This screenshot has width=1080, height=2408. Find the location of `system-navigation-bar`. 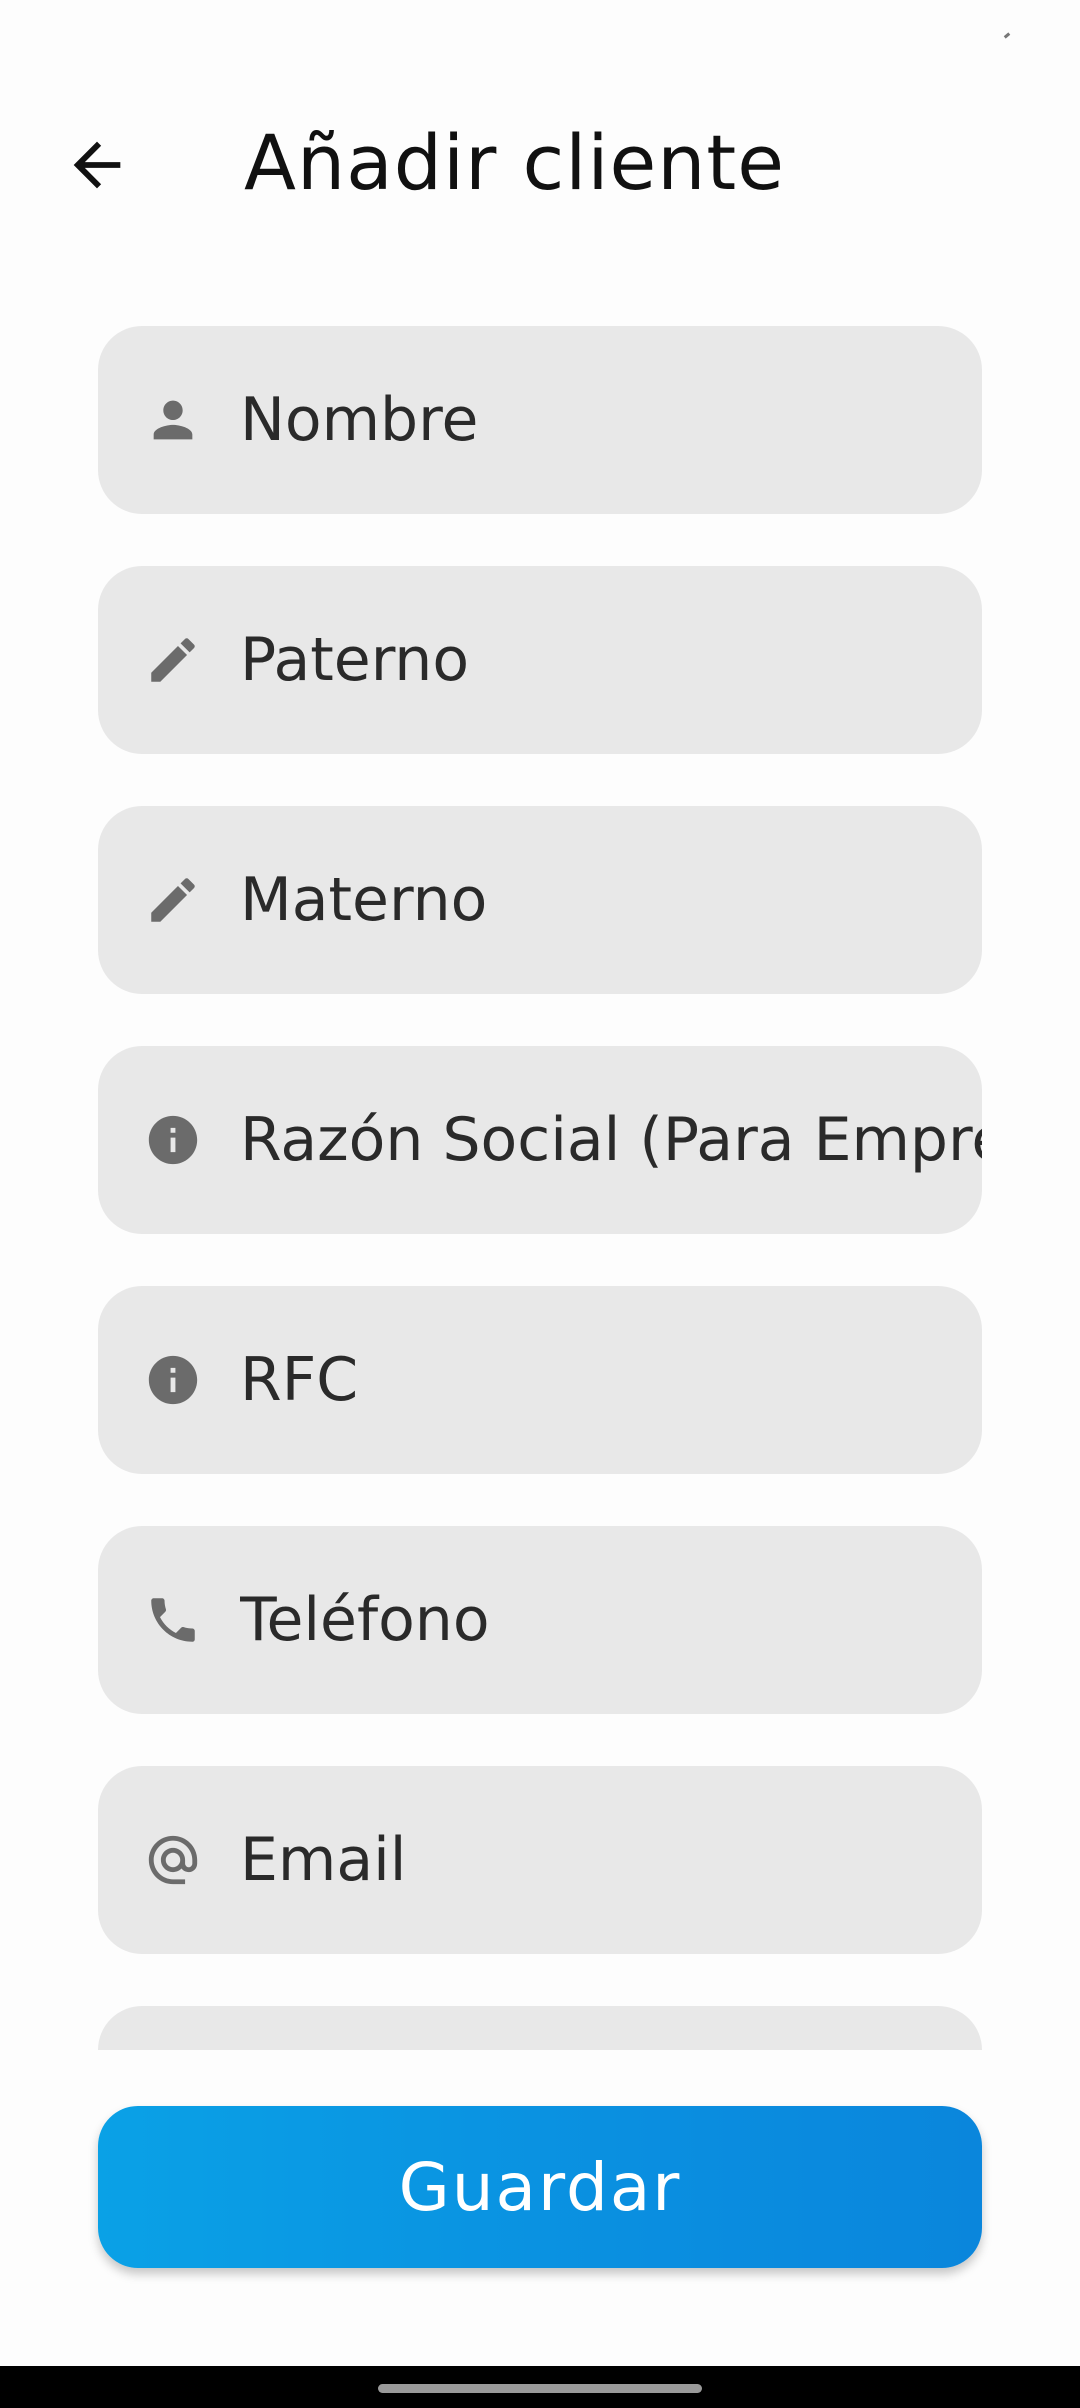

system-navigation-bar is located at coordinates (540, 2387).